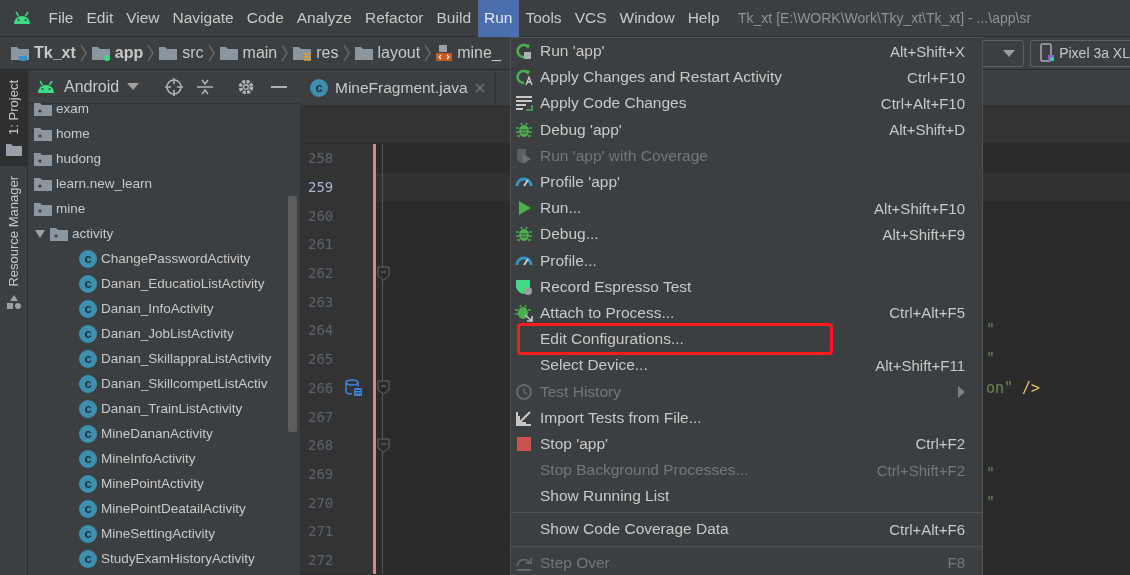 The image size is (1130, 575). Describe the element at coordinates (327, 53) in the screenshot. I see `breadcrumb-item: res` at that location.